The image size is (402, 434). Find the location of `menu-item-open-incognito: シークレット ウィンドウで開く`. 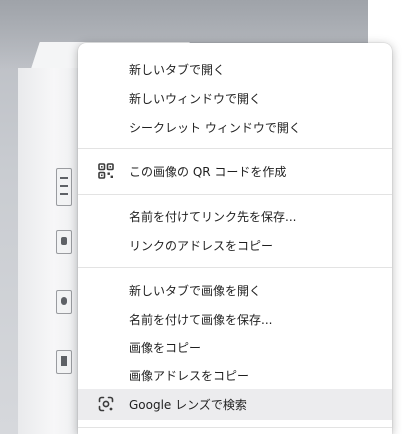

menu-item-open-incognito: シークレット ウィンドウで開く is located at coordinates (235, 127).